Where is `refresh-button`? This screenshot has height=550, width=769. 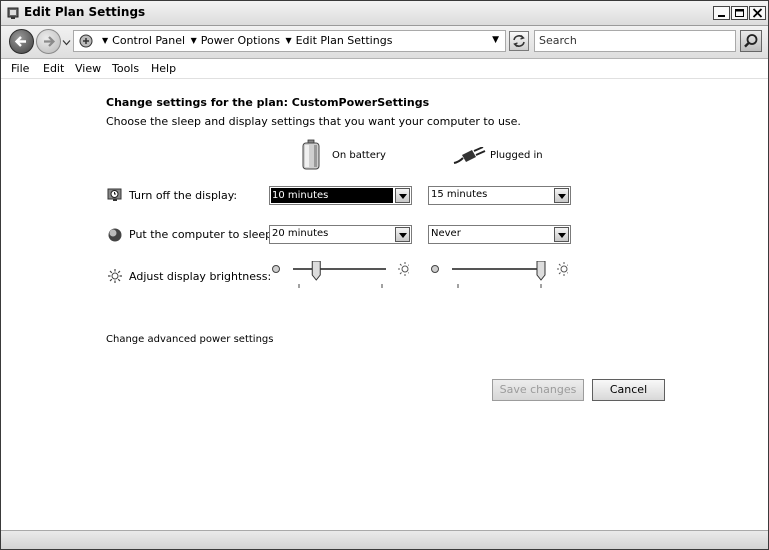 refresh-button is located at coordinates (519, 41).